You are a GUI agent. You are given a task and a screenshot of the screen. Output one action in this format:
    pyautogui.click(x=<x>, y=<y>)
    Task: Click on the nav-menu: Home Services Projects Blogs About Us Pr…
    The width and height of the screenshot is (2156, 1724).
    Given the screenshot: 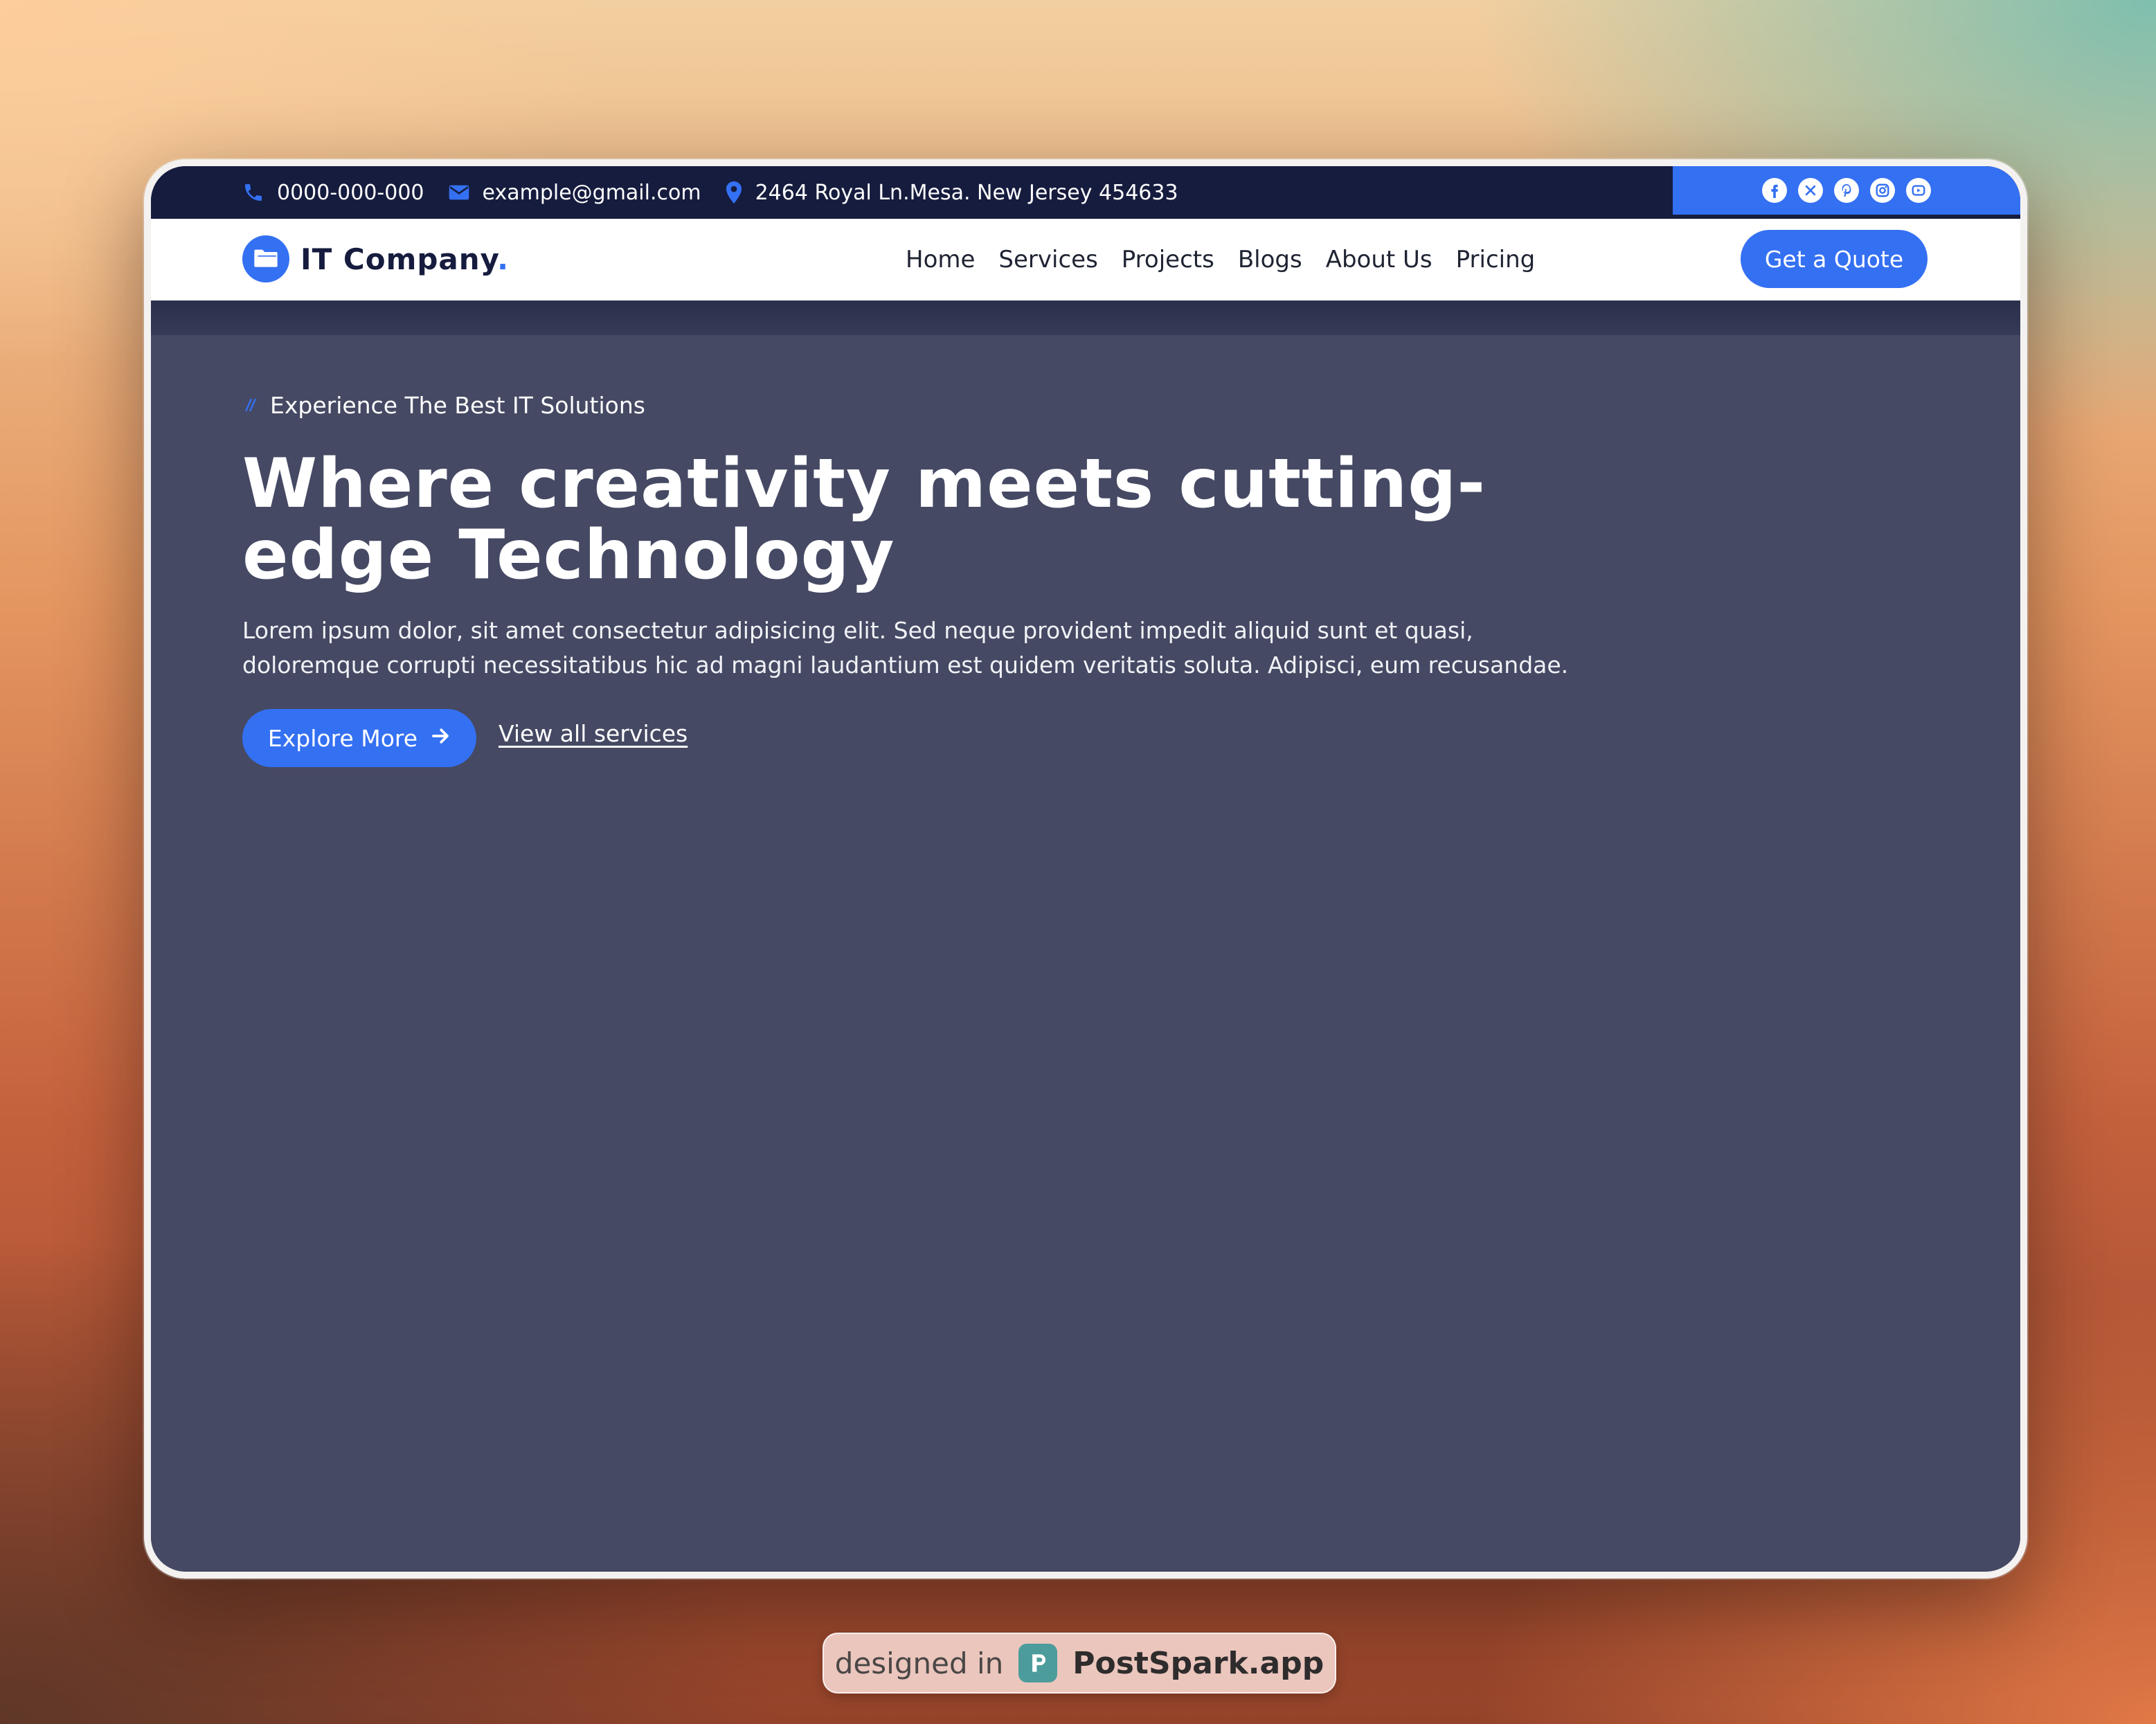 What is the action you would take?
    pyautogui.click(x=1220, y=259)
    